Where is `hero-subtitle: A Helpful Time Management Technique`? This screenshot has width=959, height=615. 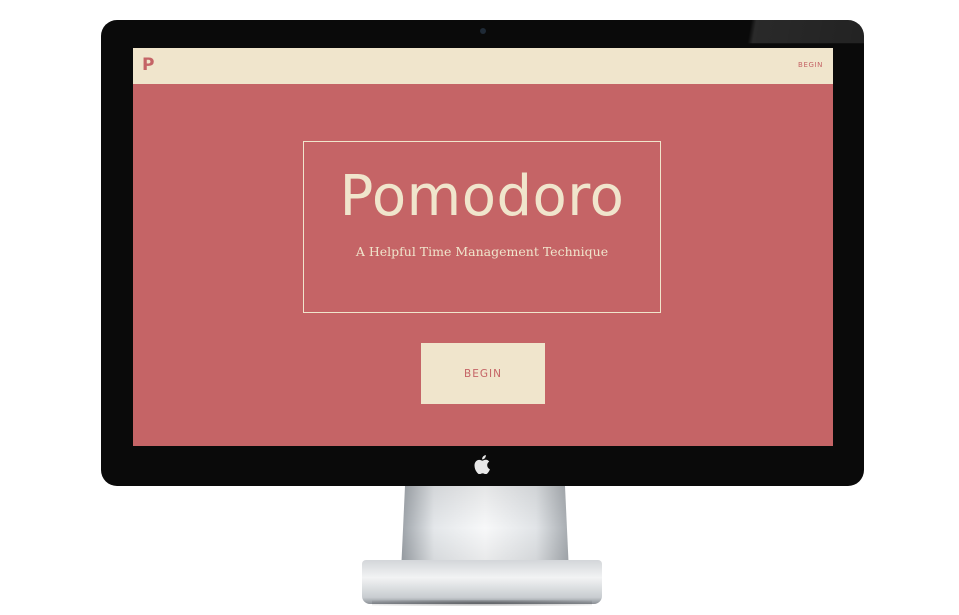 hero-subtitle: A Helpful Time Management Technique is located at coordinates (482, 251).